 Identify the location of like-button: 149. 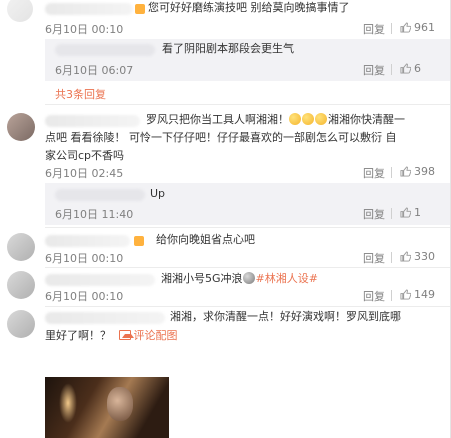
(417, 294).